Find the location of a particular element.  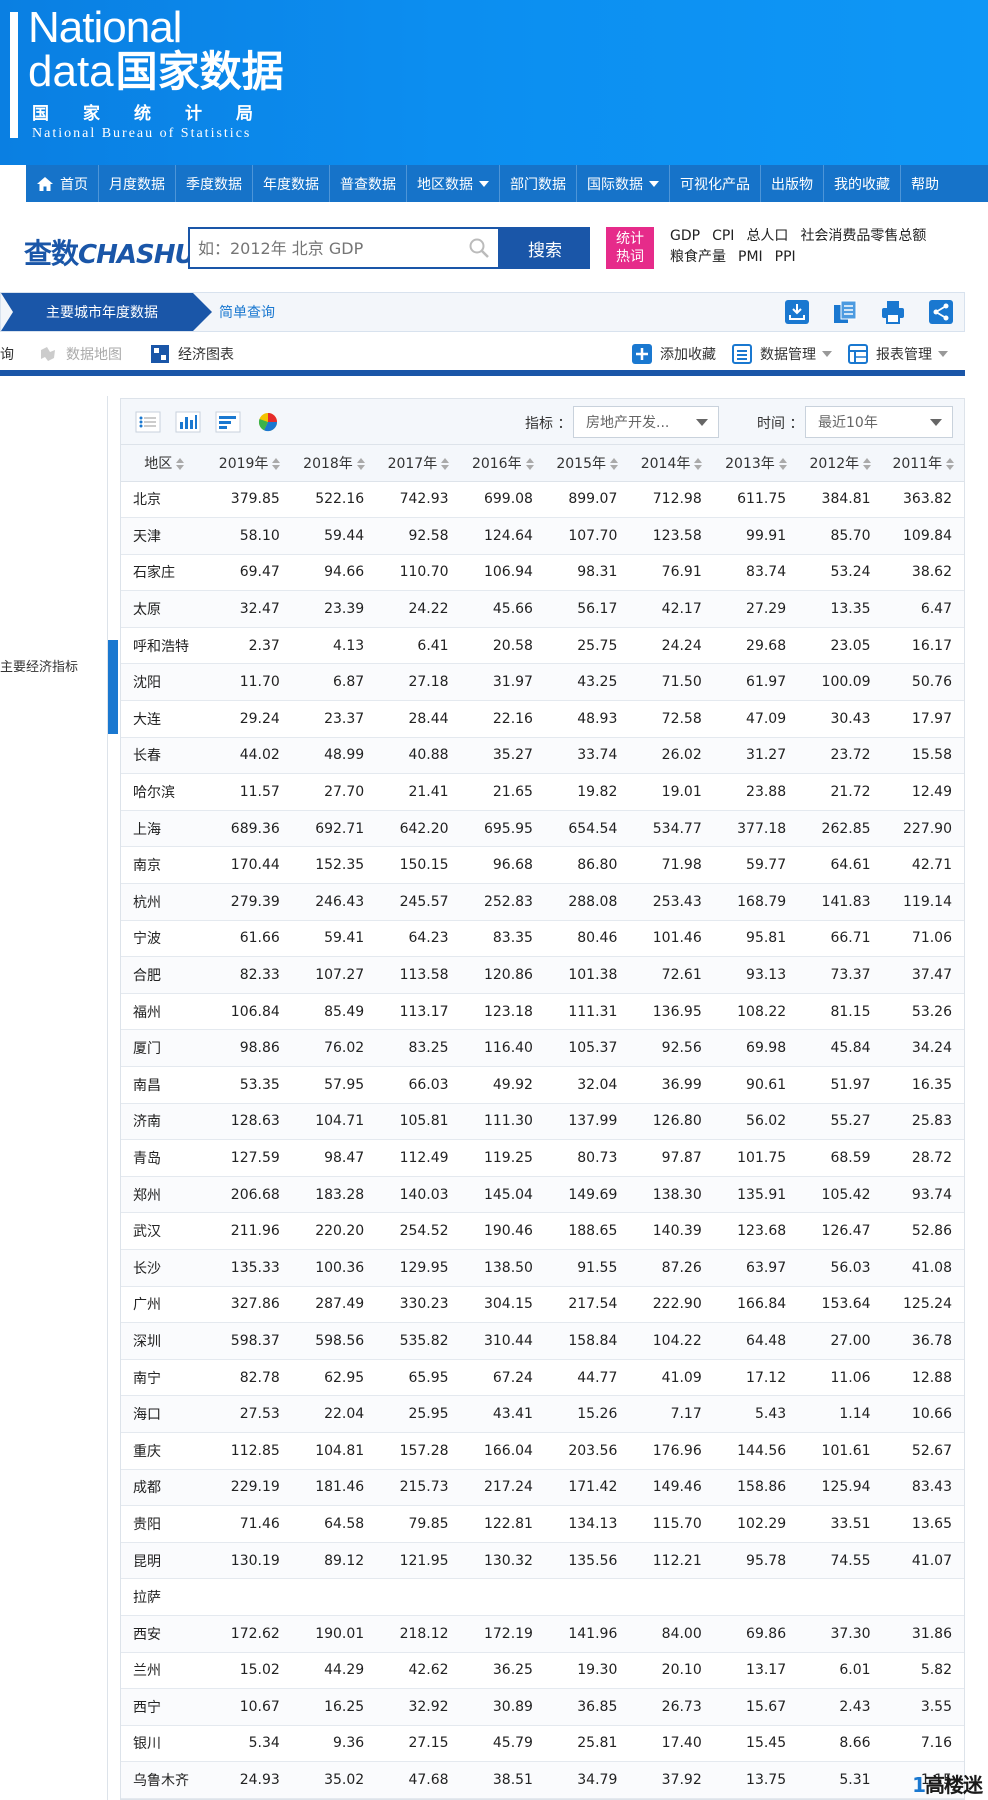

query-link: 查询 is located at coordinates (7, 354).